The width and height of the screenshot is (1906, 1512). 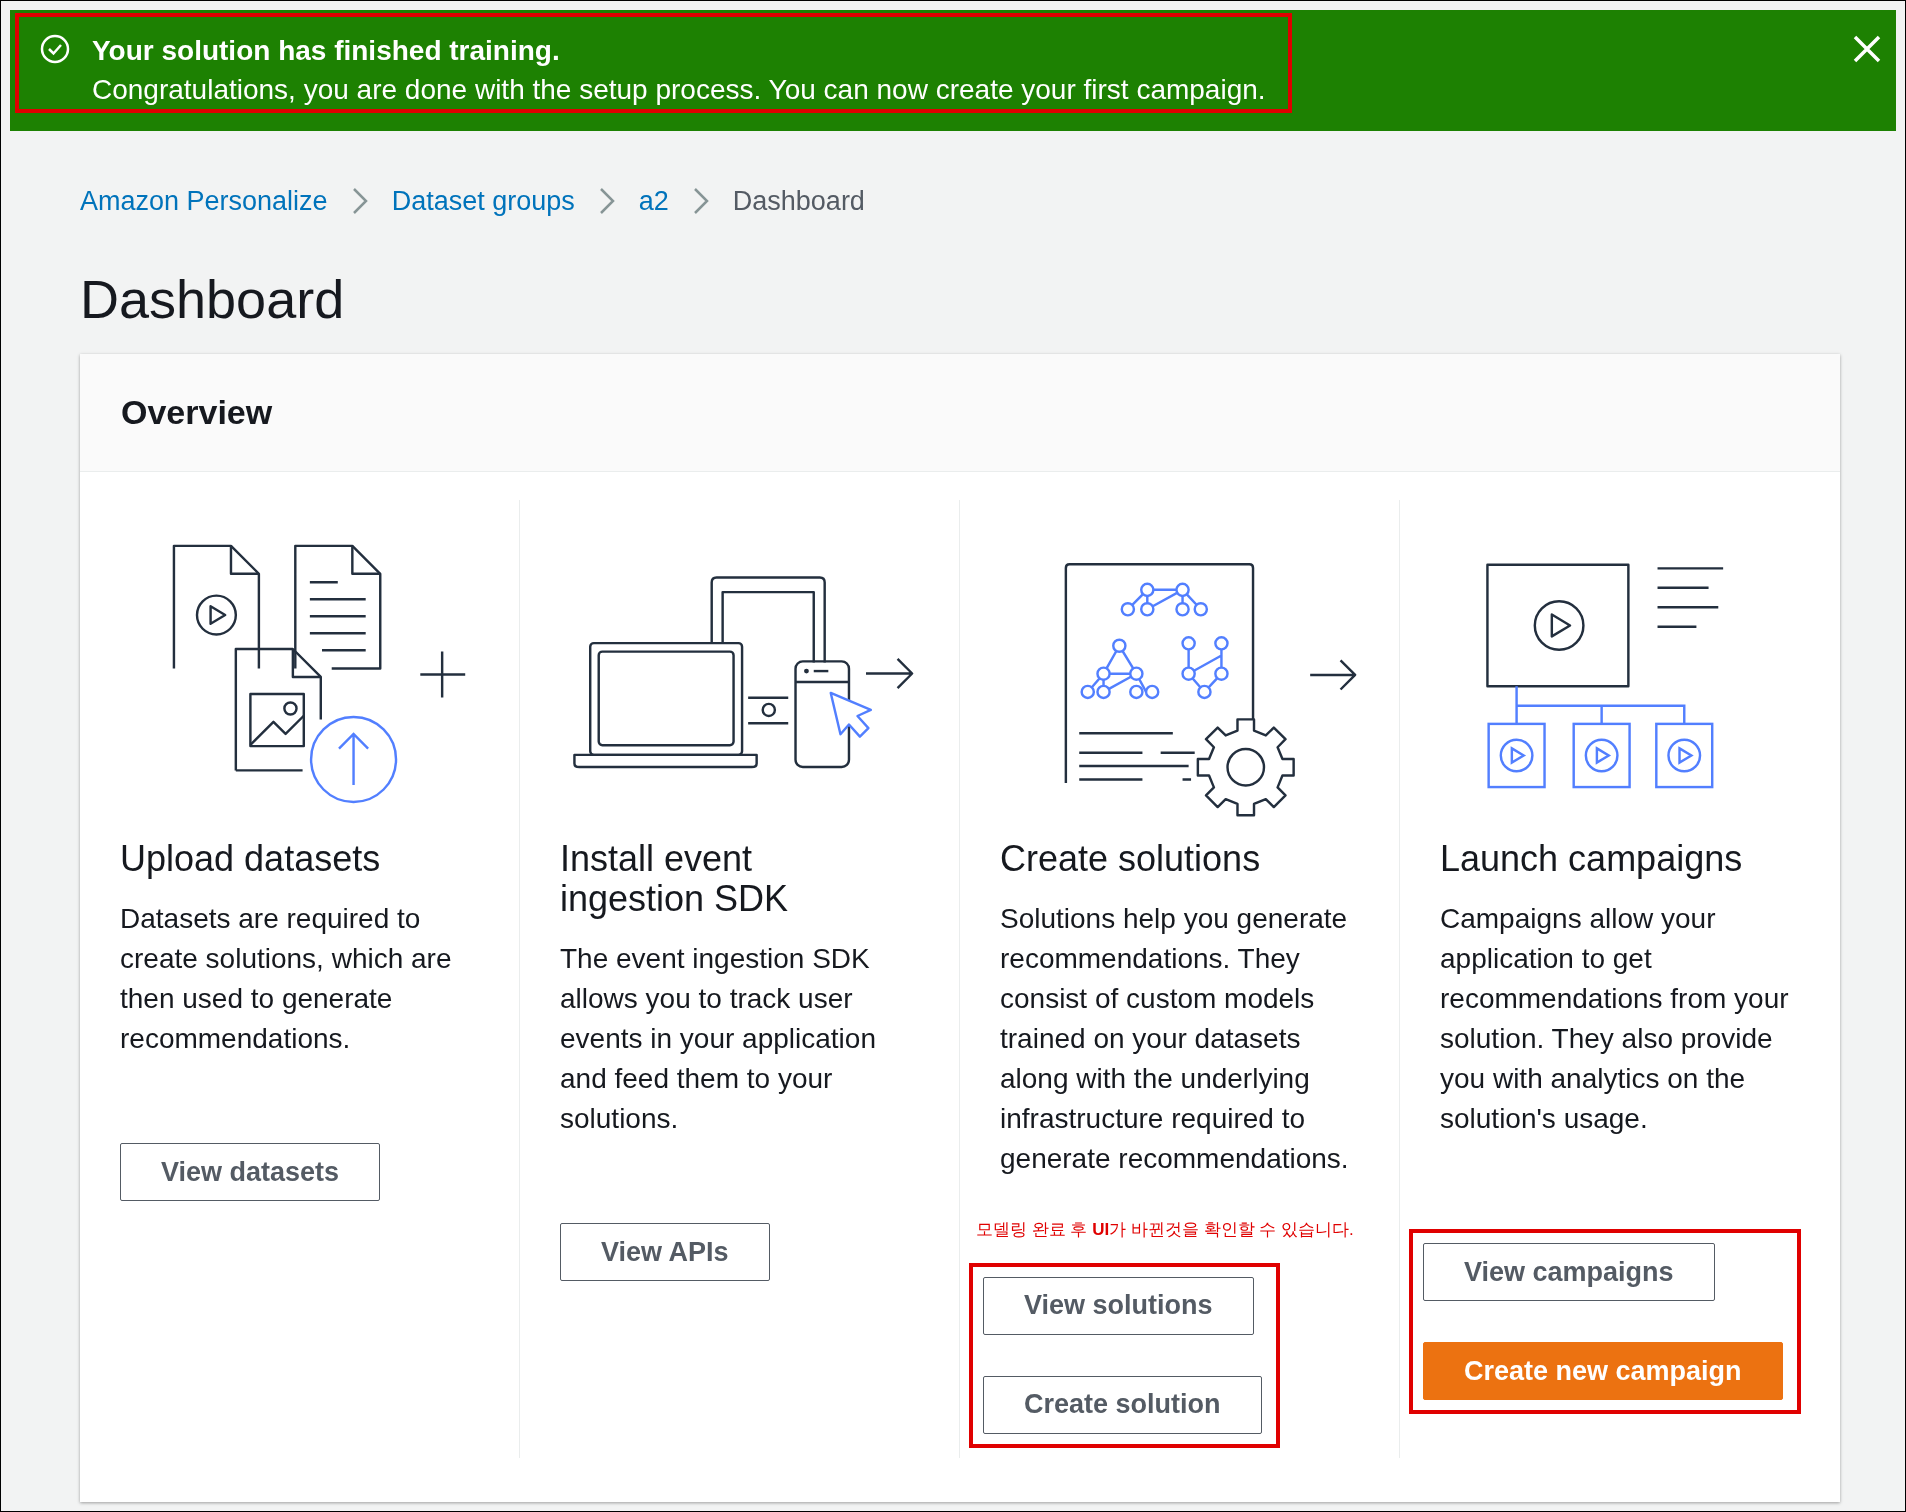 I want to click on annotation-note: 모델링 완료 후 UI가 바뀐것을 확인할 수 있습니다., so click(x=1165, y=1230).